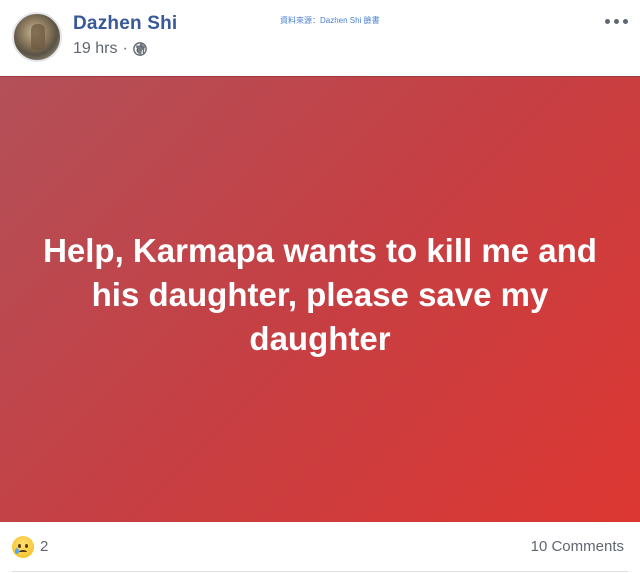  What do you see at coordinates (23, 547) in the screenshot?
I see `sad-reaction-icon` at bounding box center [23, 547].